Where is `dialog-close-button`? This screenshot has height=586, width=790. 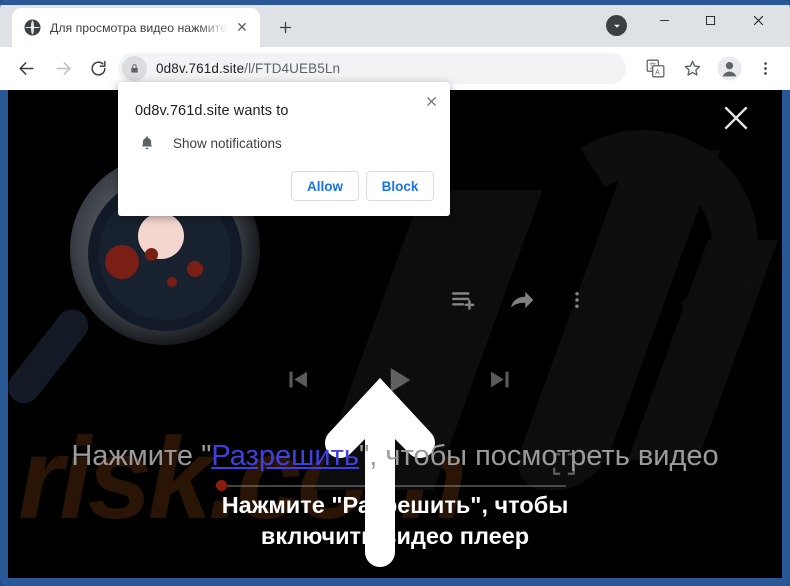
dialog-close-button is located at coordinates (431, 101).